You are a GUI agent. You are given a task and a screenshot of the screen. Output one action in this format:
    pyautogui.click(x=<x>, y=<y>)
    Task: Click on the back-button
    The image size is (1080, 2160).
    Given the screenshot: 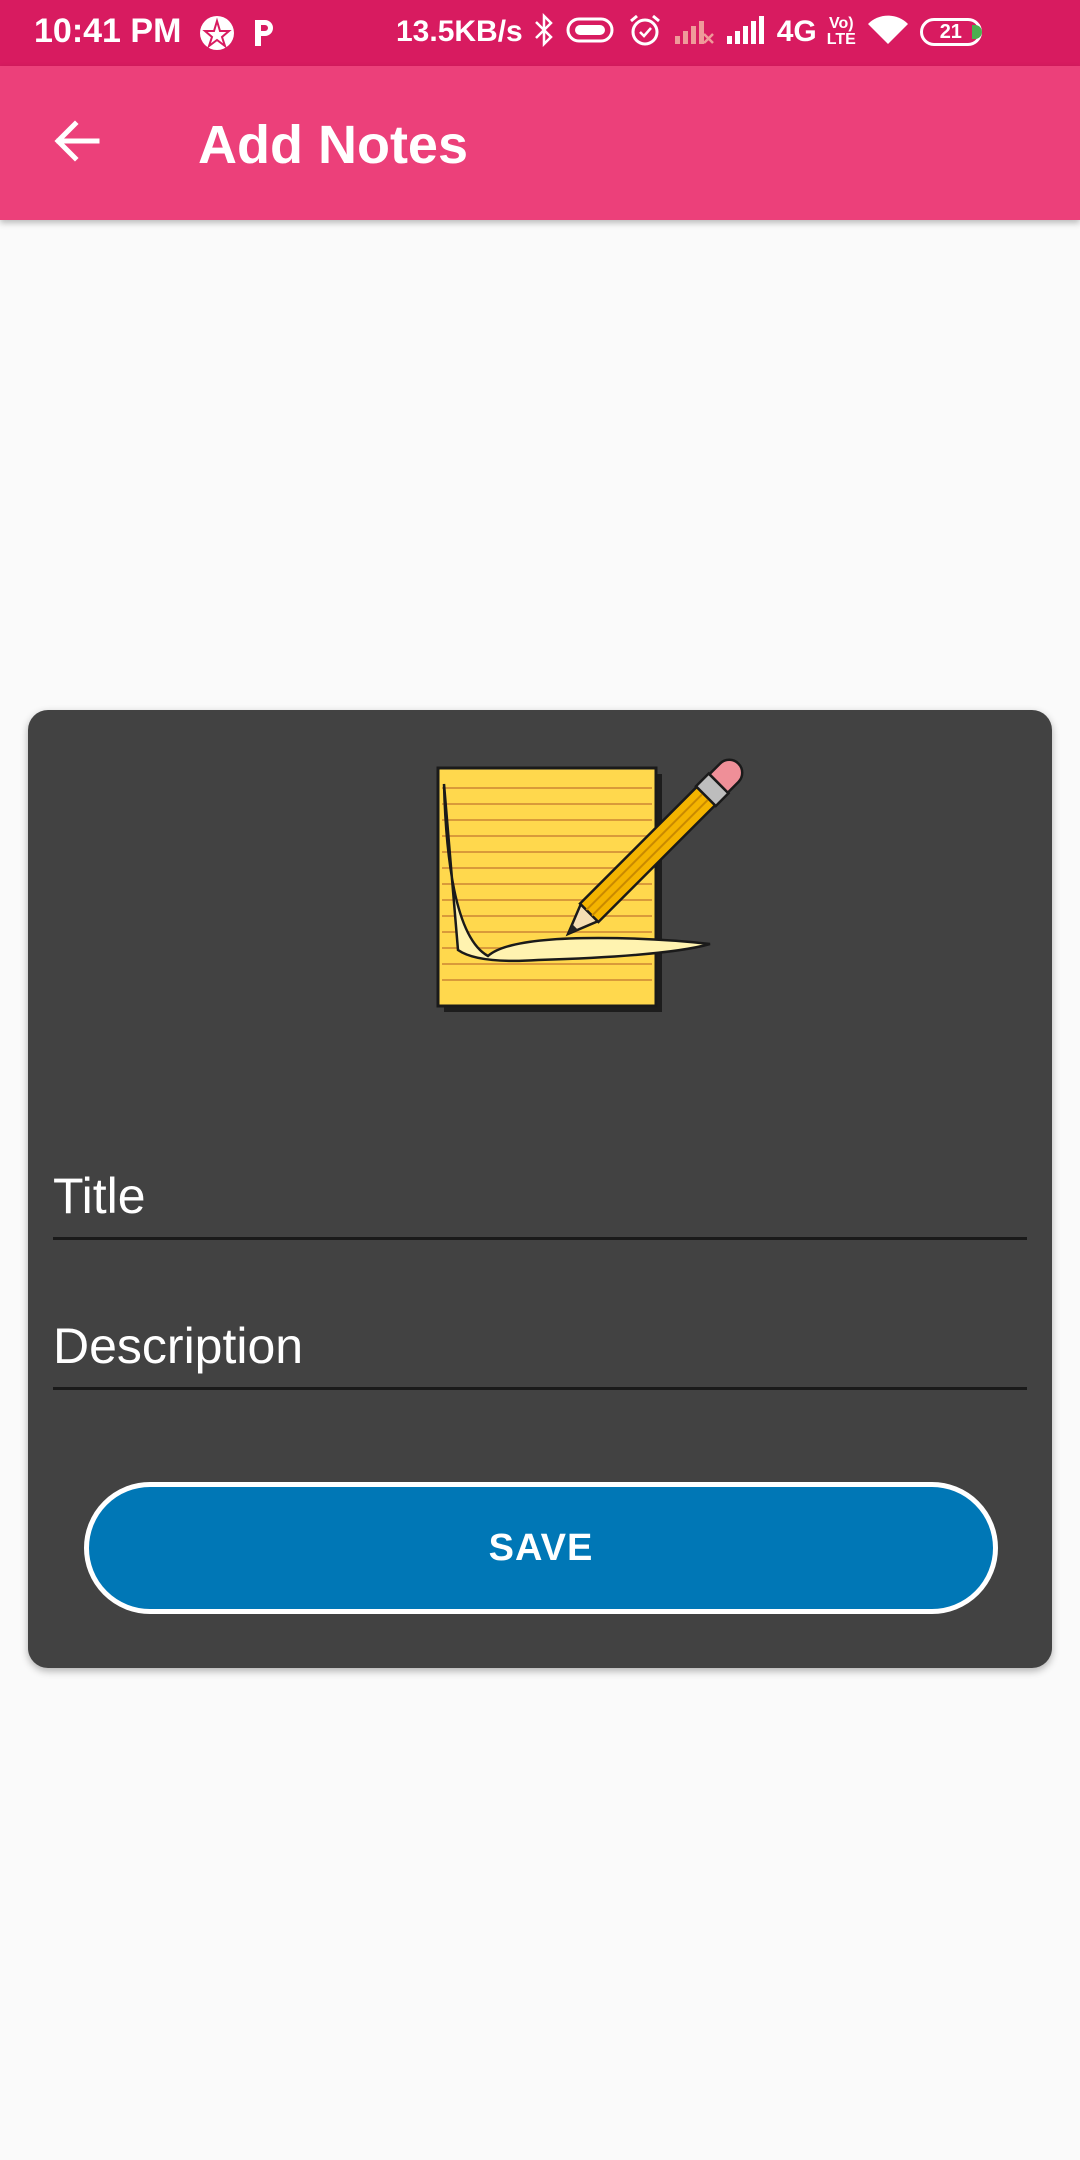 What is the action you would take?
    pyautogui.click(x=77, y=143)
    